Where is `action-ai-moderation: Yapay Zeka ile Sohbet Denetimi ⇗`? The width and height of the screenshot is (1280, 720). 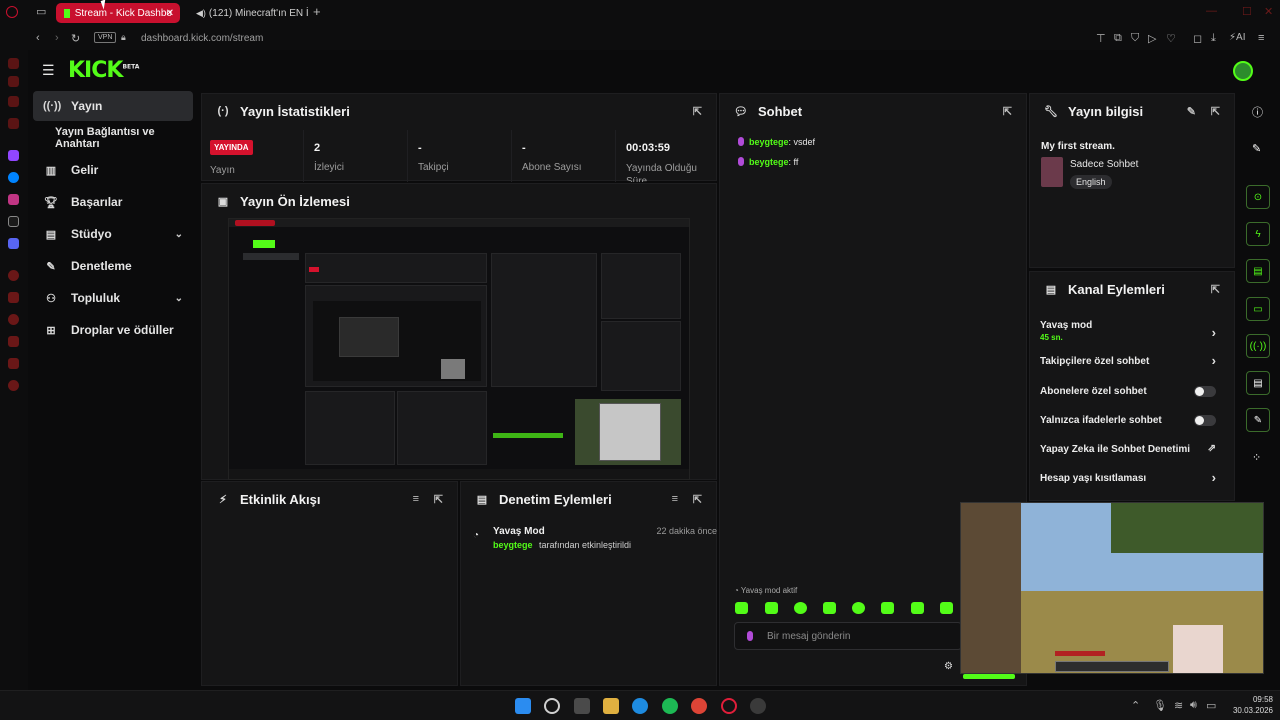 action-ai-moderation: Yapay Zeka ile Sohbet Denetimi ⇗ is located at coordinates (1133, 456).